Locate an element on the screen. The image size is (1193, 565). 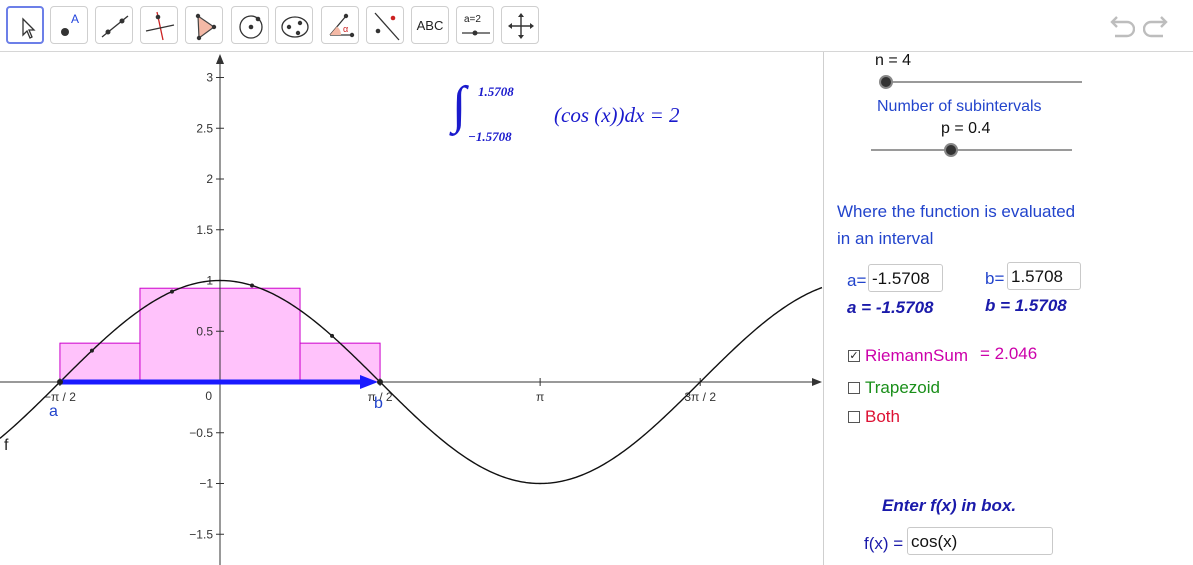
integral-expression: (cos (x))dx = 2 is located at coordinates (617, 115).